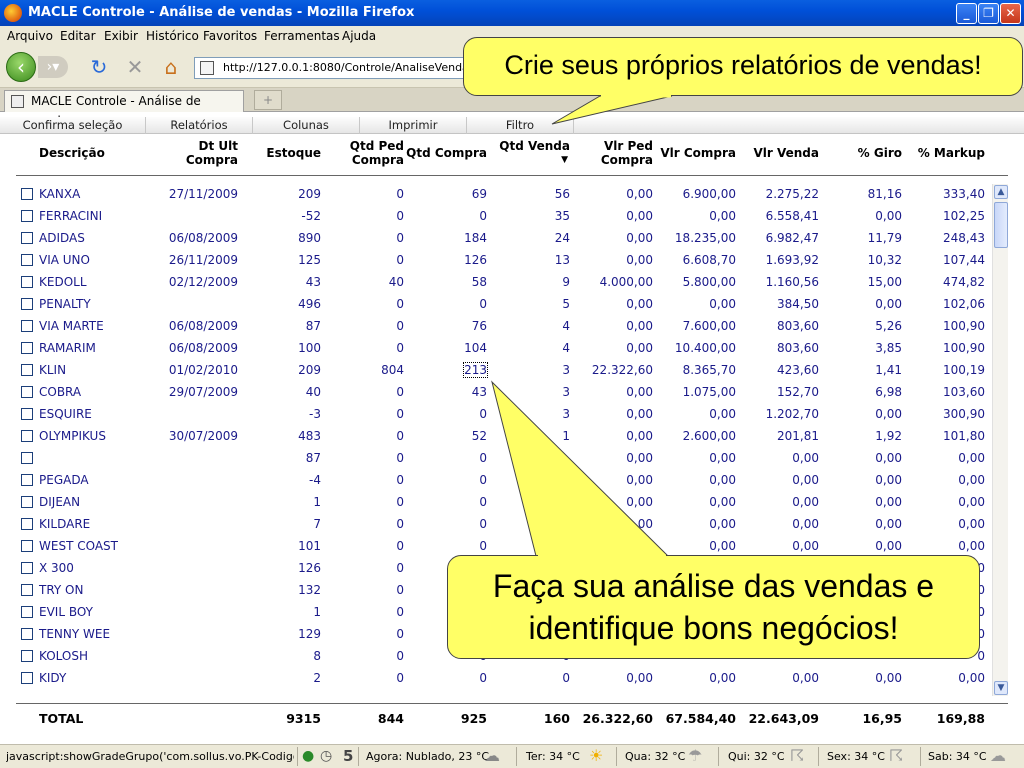 The width and height of the screenshot is (1024, 768). I want to click on table-row: KIDY 2 0 0 0 0,00 0,00 0,00 0,00 0,00, so click(492, 679).